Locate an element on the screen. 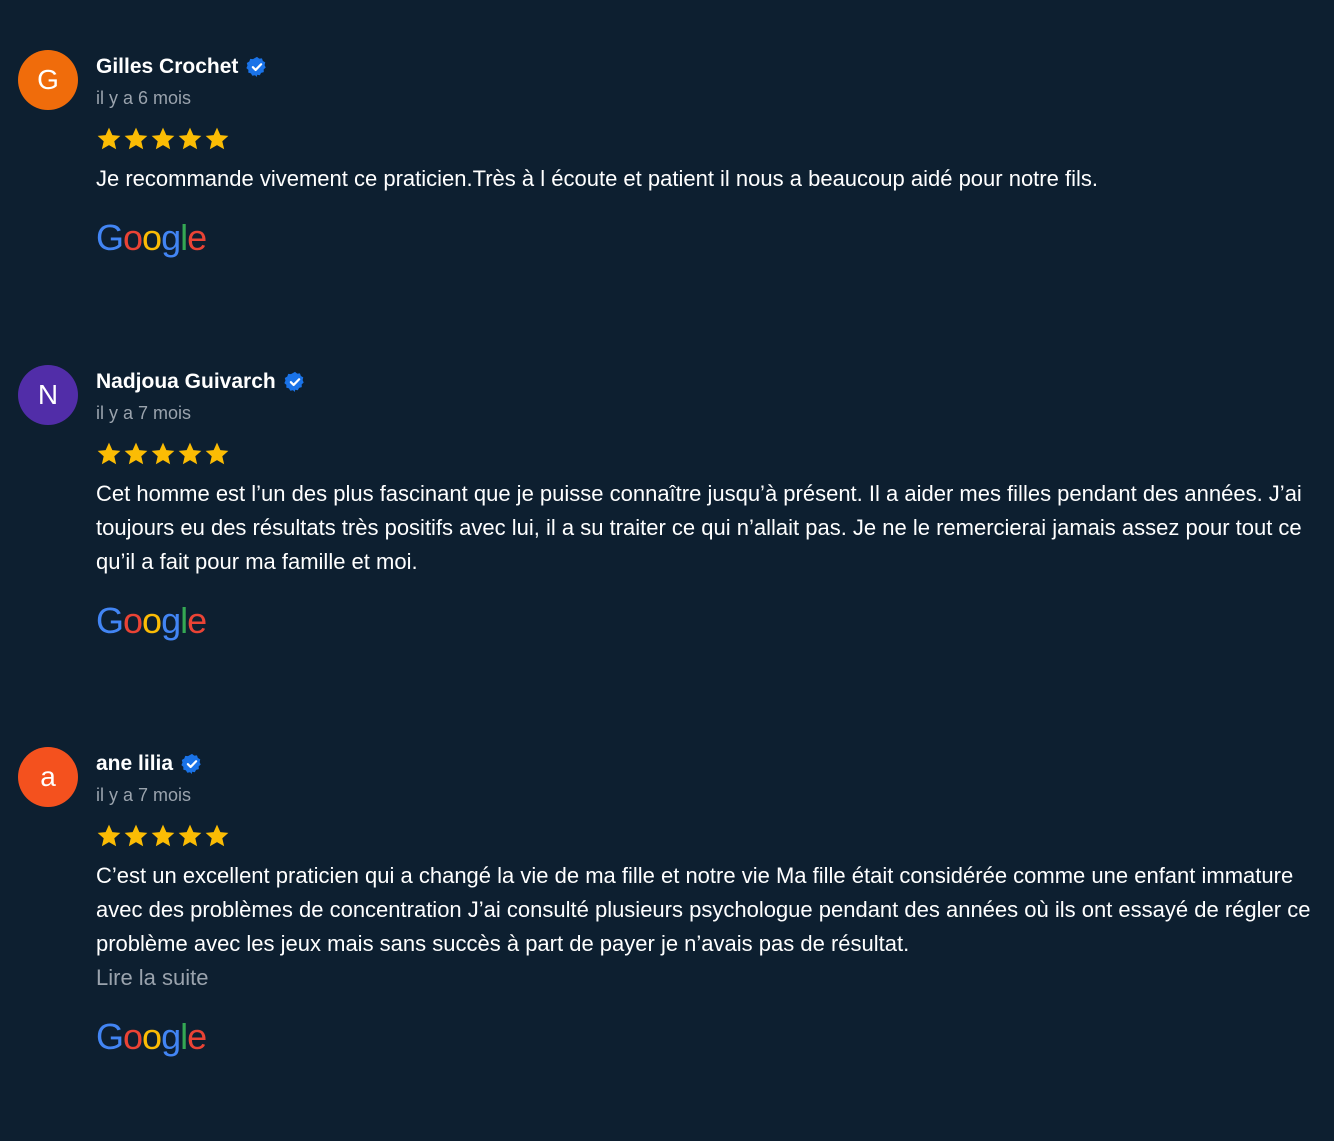  reviewer-header: ane lilia is located at coordinates (705, 764).